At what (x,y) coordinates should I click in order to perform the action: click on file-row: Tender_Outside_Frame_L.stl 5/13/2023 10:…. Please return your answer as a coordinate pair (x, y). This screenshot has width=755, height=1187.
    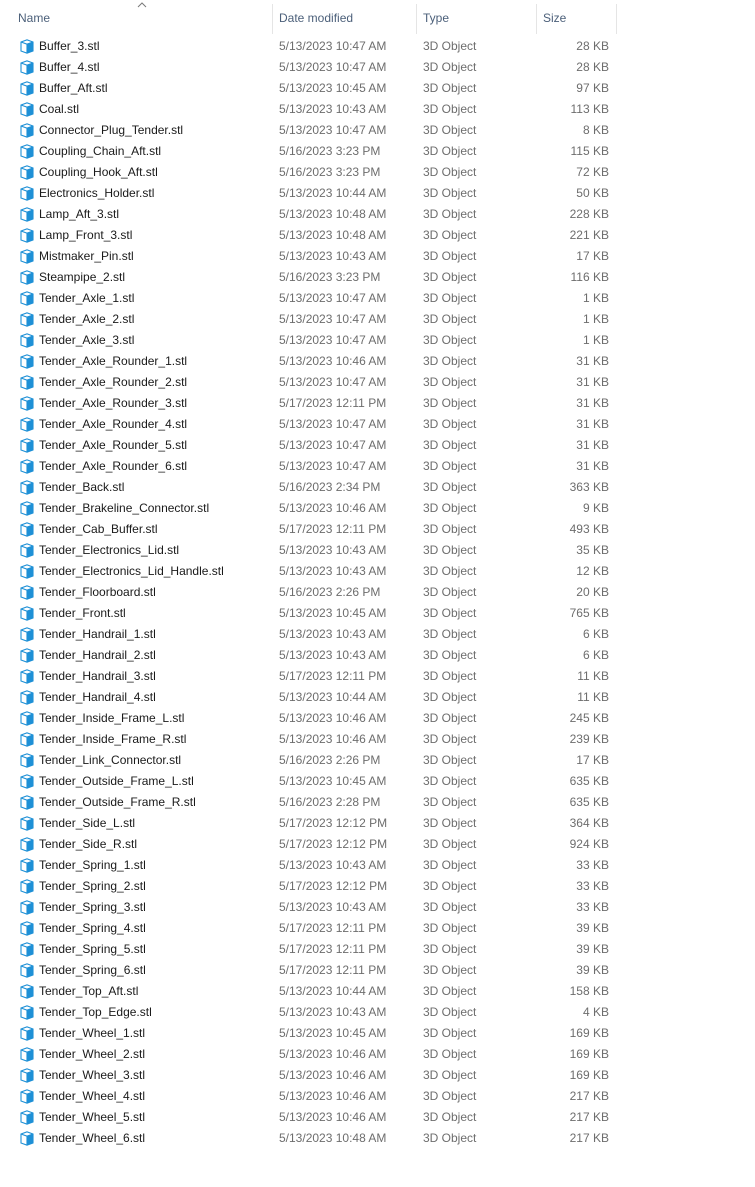
    Looking at the image, I should click on (310, 781).